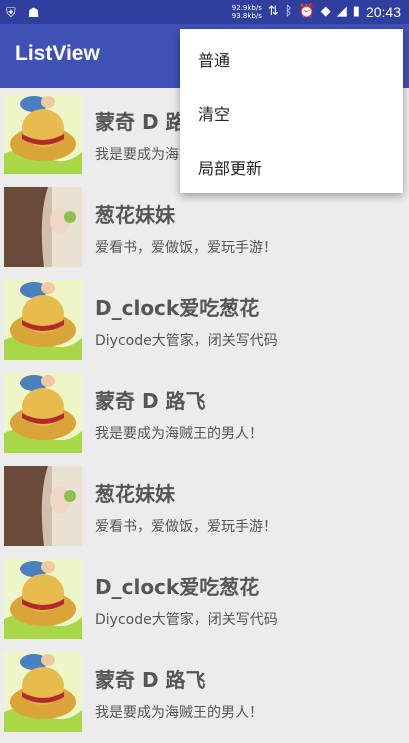  What do you see at coordinates (291, 166) in the screenshot?
I see `menu-item-partial-update: 局部更新` at bounding box center [291, 166].